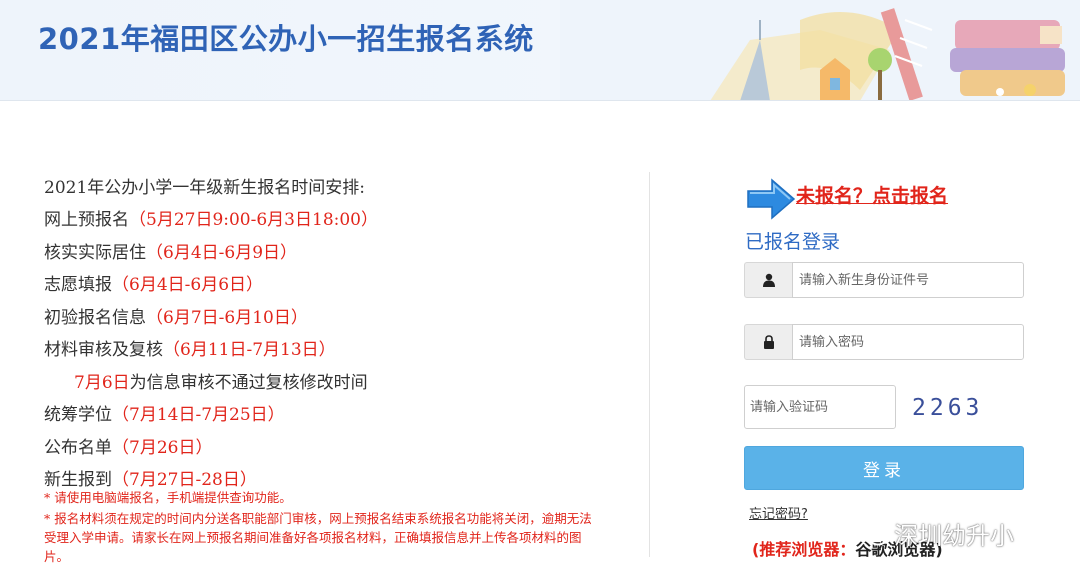 The height and width of the screenshot is (581, 1080). What do you see at coordinates (324, 253) in the screenshot?
I see `schedule-item: 核实实际居住（6月4日-6月9日）` at bounding box center [324, 253].